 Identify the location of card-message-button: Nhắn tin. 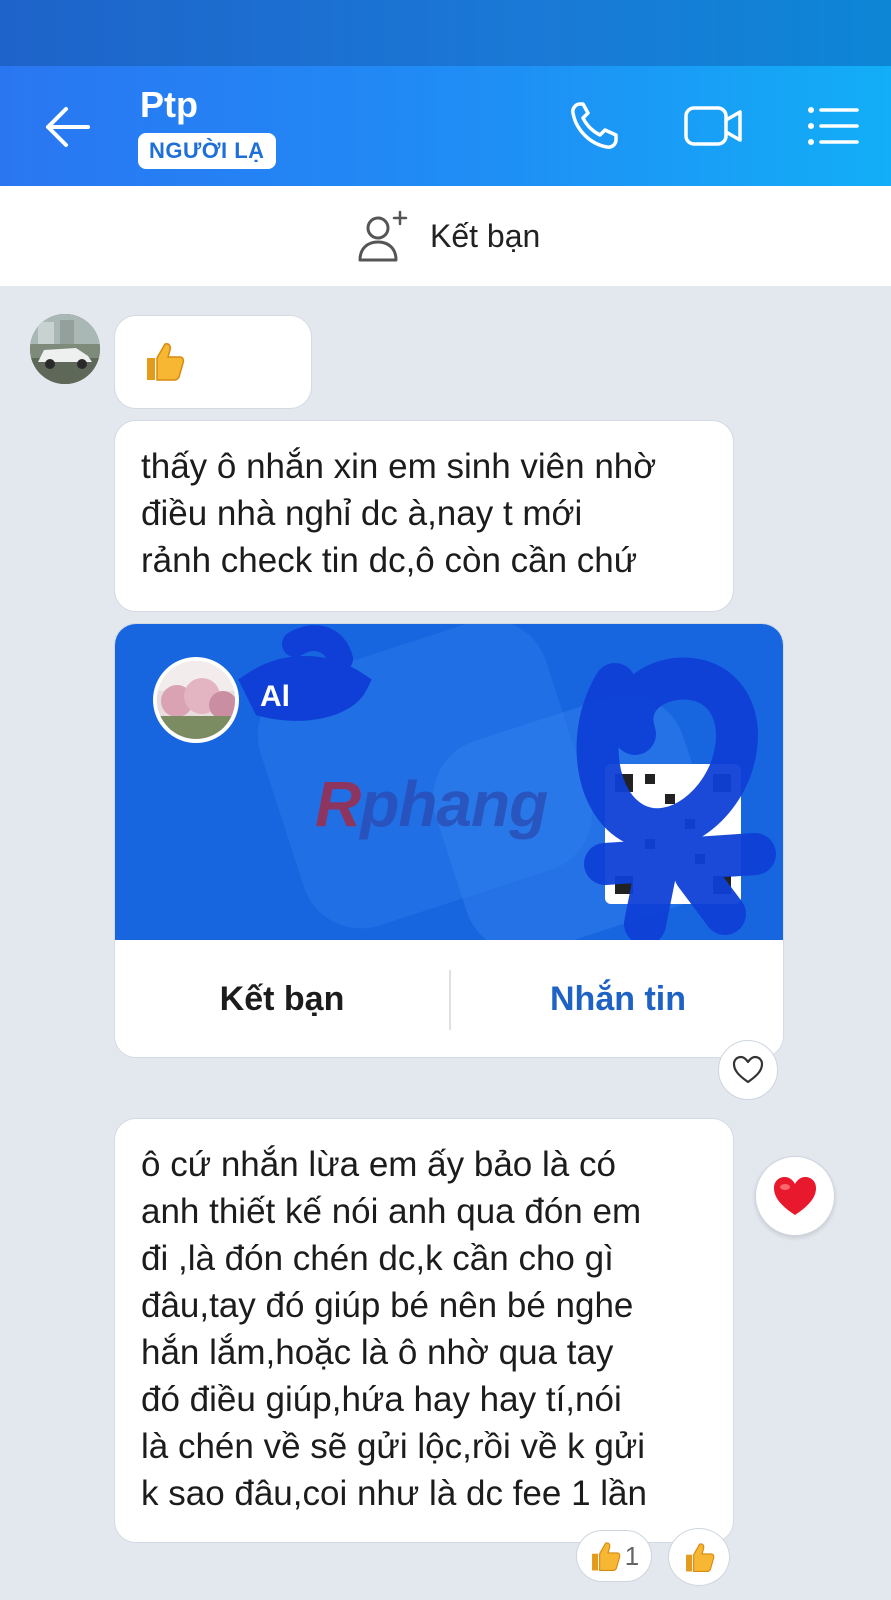
(617, 998).